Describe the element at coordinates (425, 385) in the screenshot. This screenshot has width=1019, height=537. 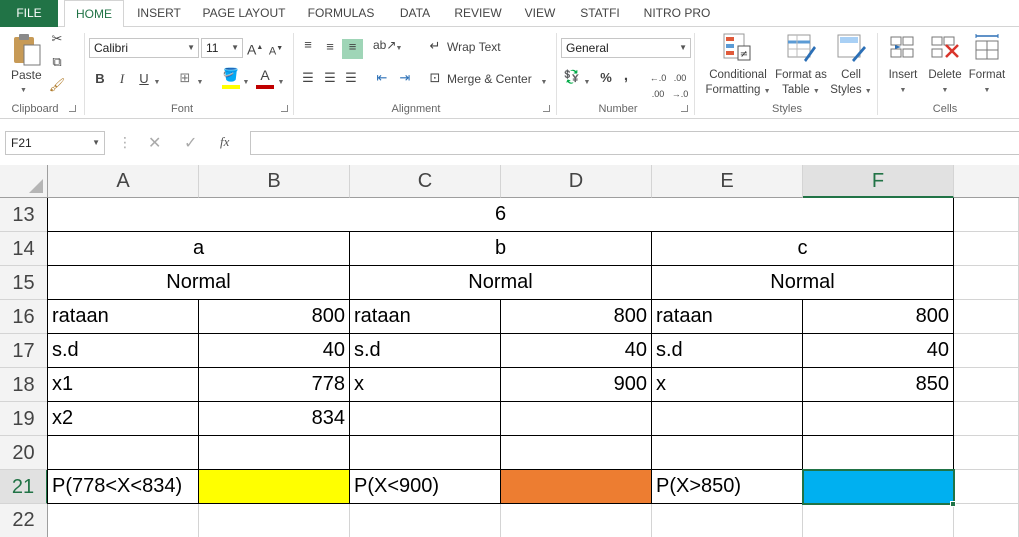
I see `cell-c18: x` at that location.